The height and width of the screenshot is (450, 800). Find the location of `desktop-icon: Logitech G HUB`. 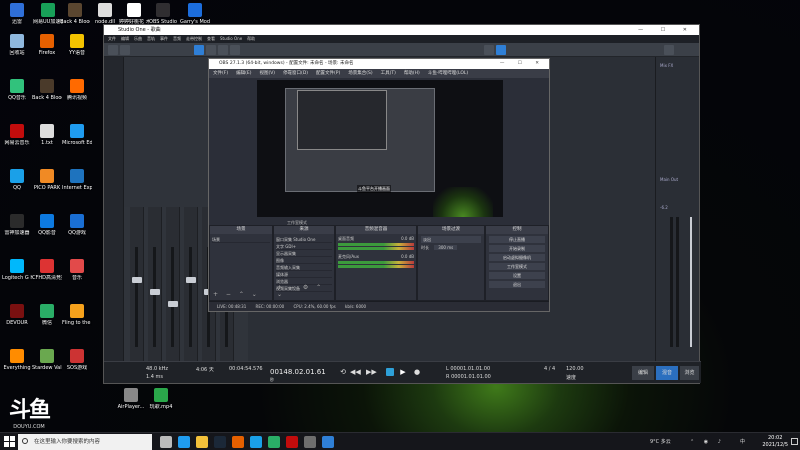

desktop-icon: Logitech G HUB is located at coordinates (17, 279).